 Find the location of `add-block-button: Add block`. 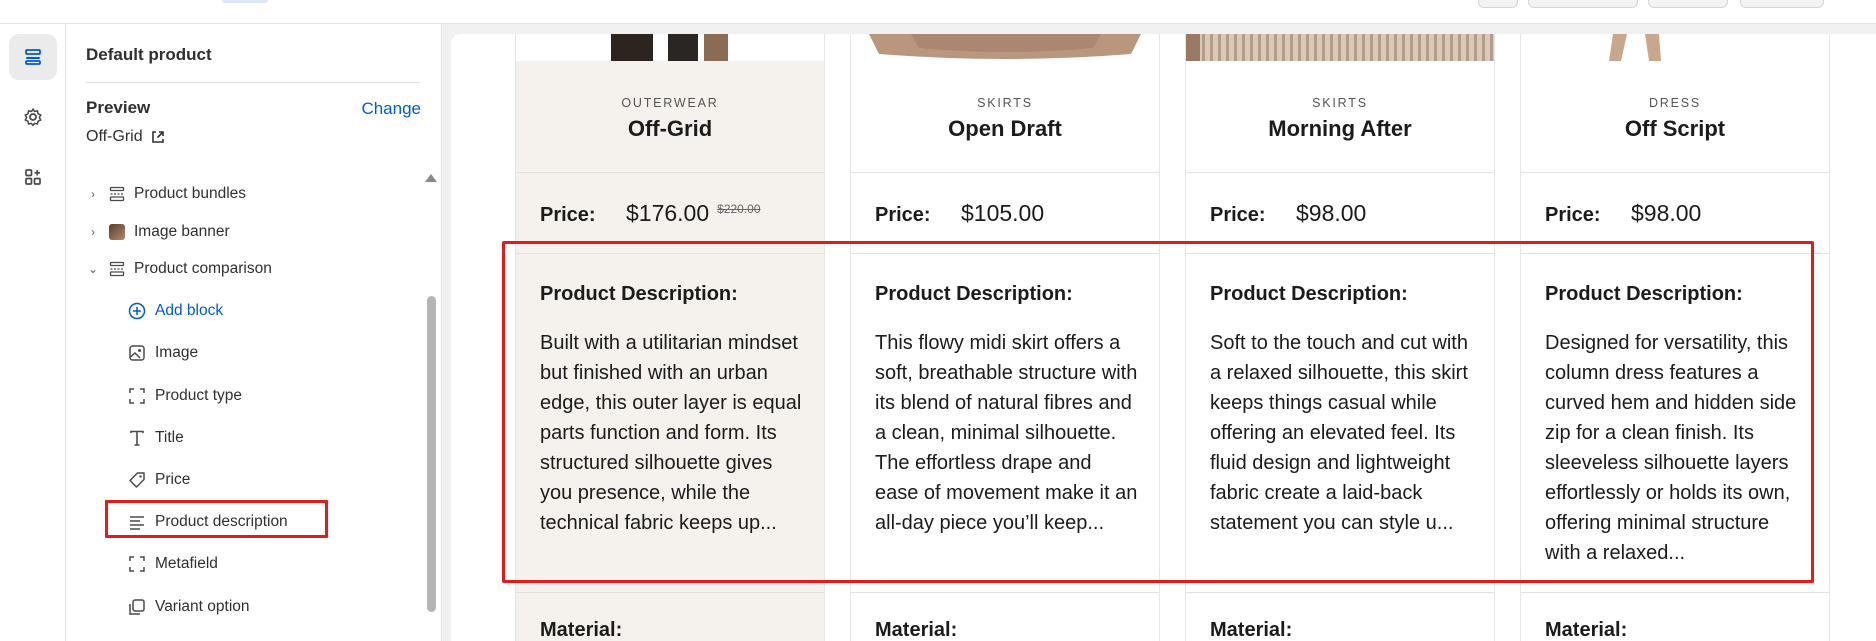

add-block-button: Add block is located at coordinates (175, 311).